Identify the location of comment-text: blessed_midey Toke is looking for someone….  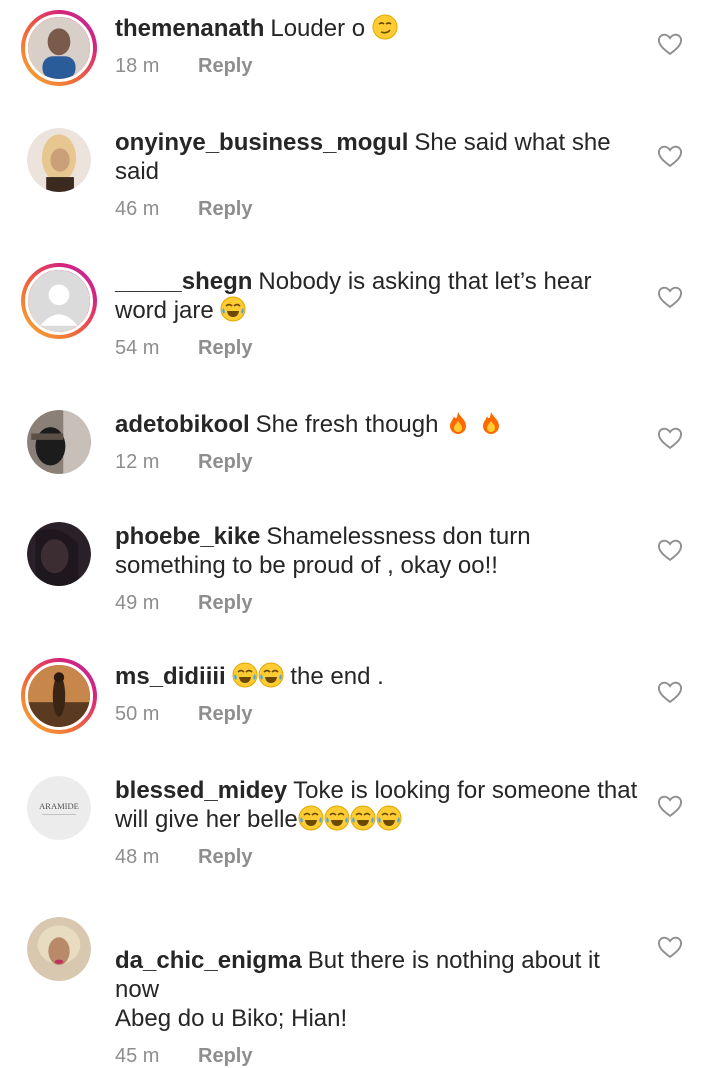
(380, 805).